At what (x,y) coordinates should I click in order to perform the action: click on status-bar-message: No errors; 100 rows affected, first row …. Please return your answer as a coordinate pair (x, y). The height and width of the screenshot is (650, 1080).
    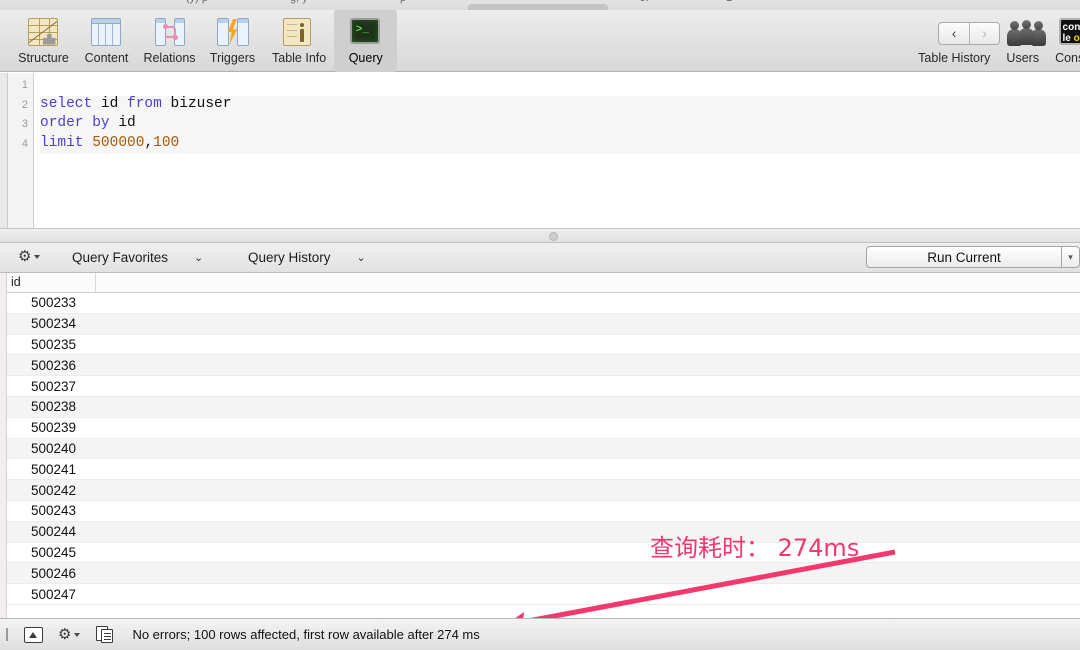
    Looking at the image, I should click on (306, 634).